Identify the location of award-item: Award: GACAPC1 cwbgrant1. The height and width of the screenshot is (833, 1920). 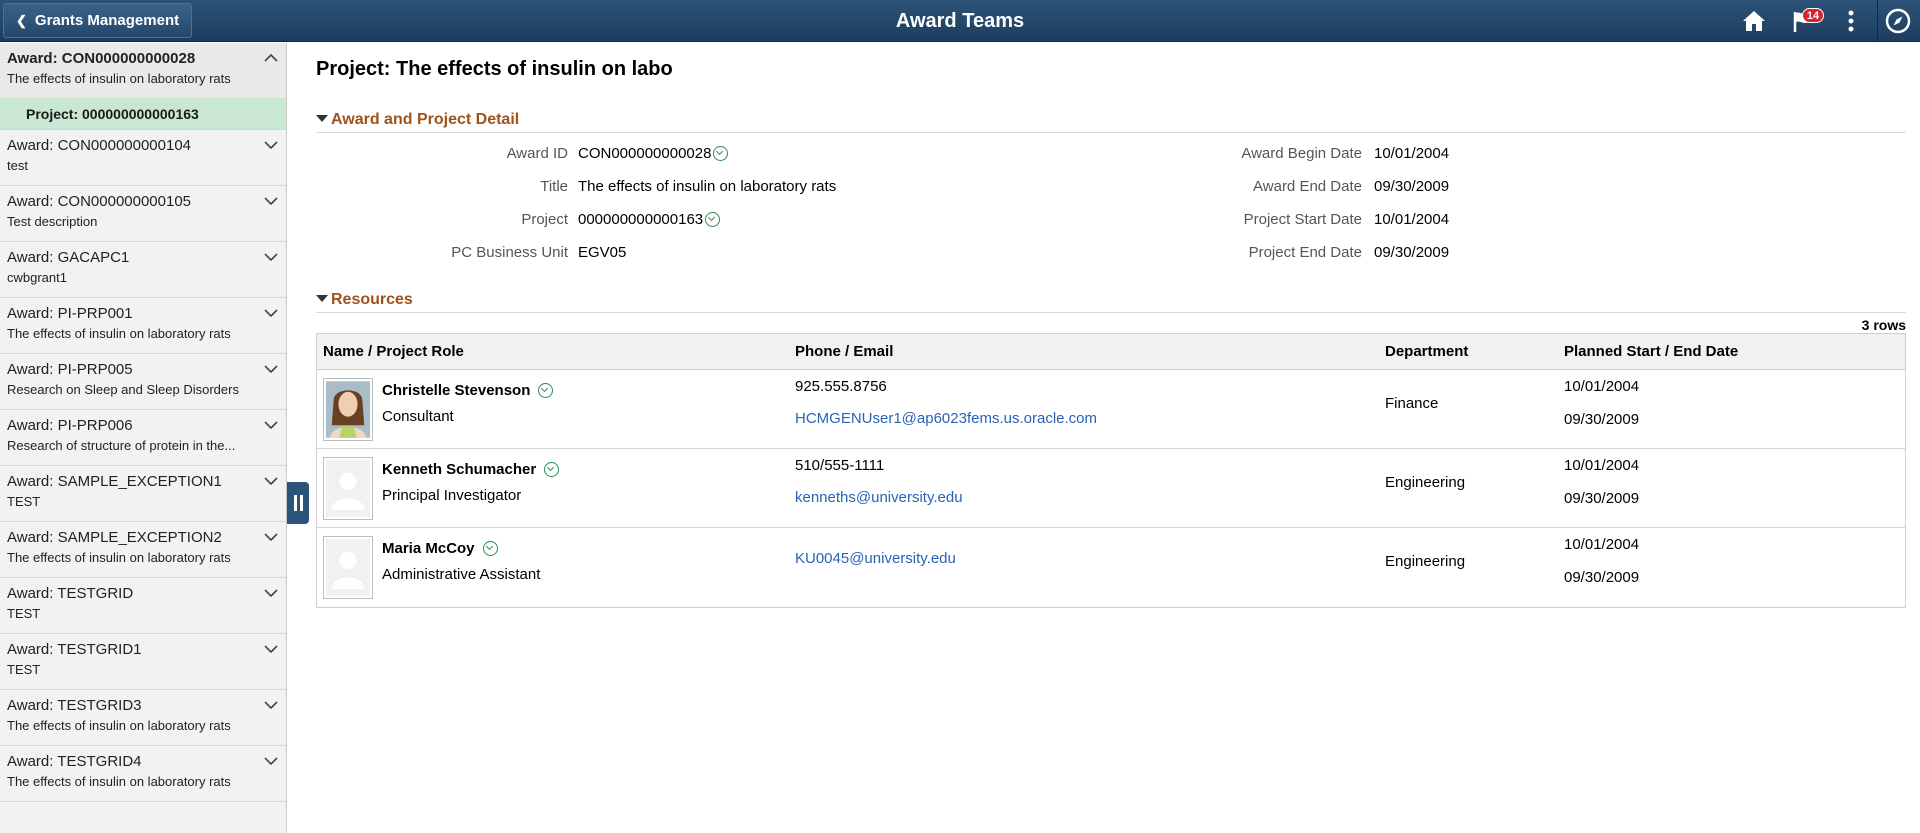
(143, 270).